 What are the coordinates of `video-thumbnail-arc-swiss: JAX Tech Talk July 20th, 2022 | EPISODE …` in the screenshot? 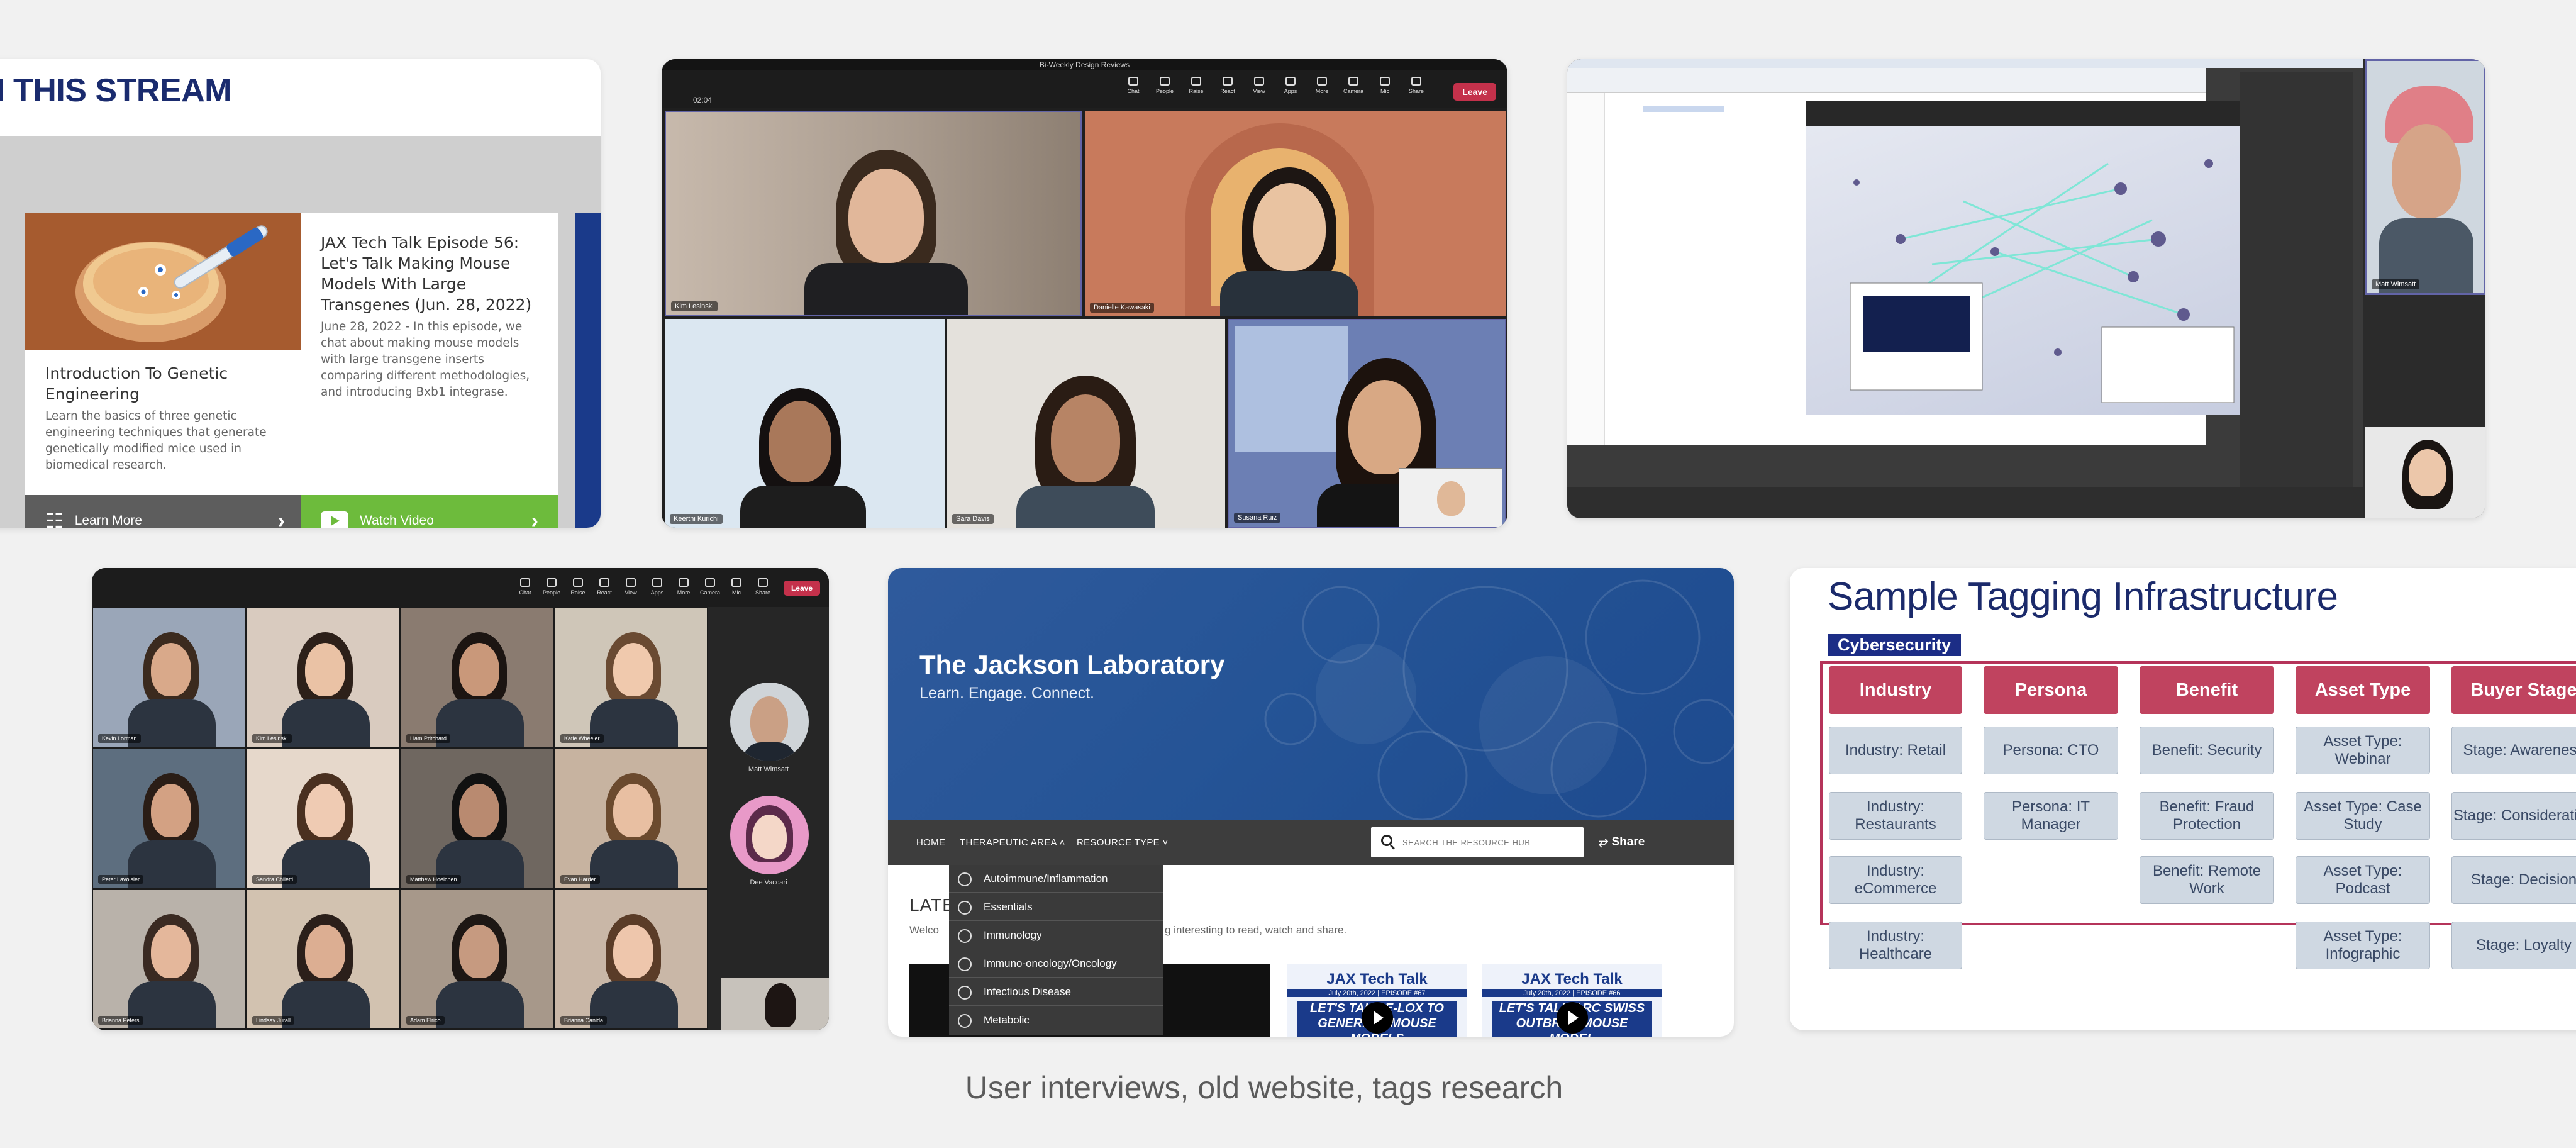 It's located at (1572, 1000).